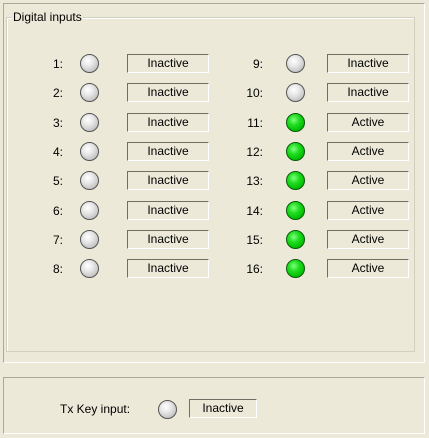  What do you see at coordinates (254, 93) in the screenshot?
I see `input-number-label: 10:` at bounding box center [254, 93].